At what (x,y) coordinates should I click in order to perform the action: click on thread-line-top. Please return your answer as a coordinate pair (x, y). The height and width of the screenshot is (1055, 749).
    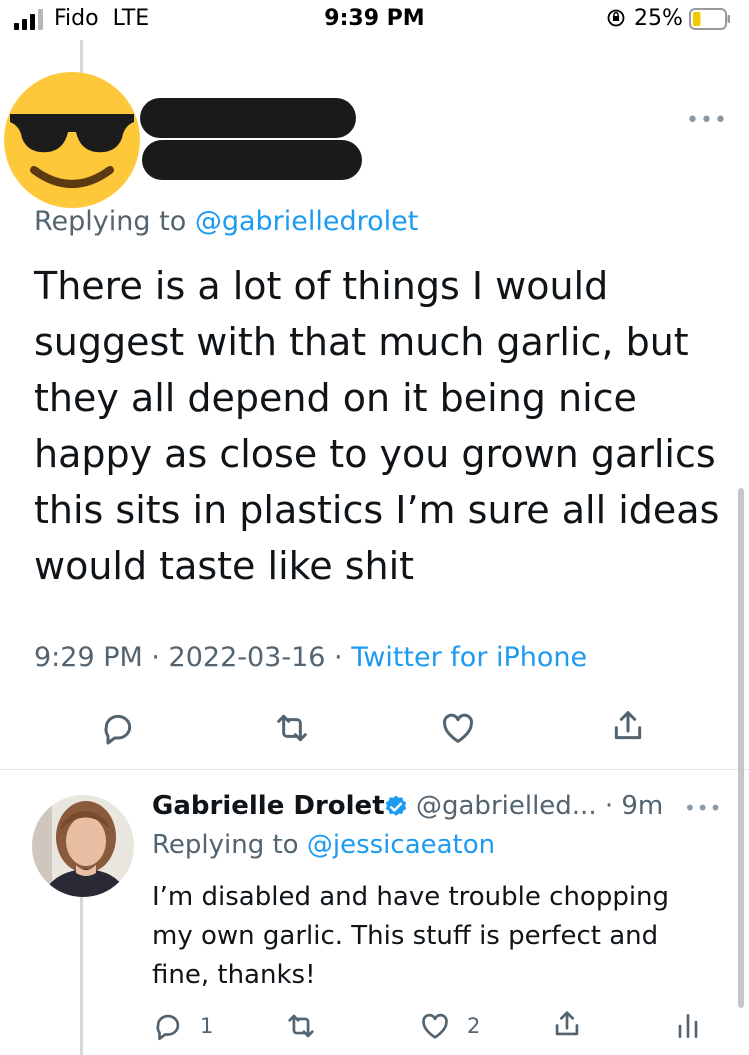
    Looking at the image, I should click on (81, 57).